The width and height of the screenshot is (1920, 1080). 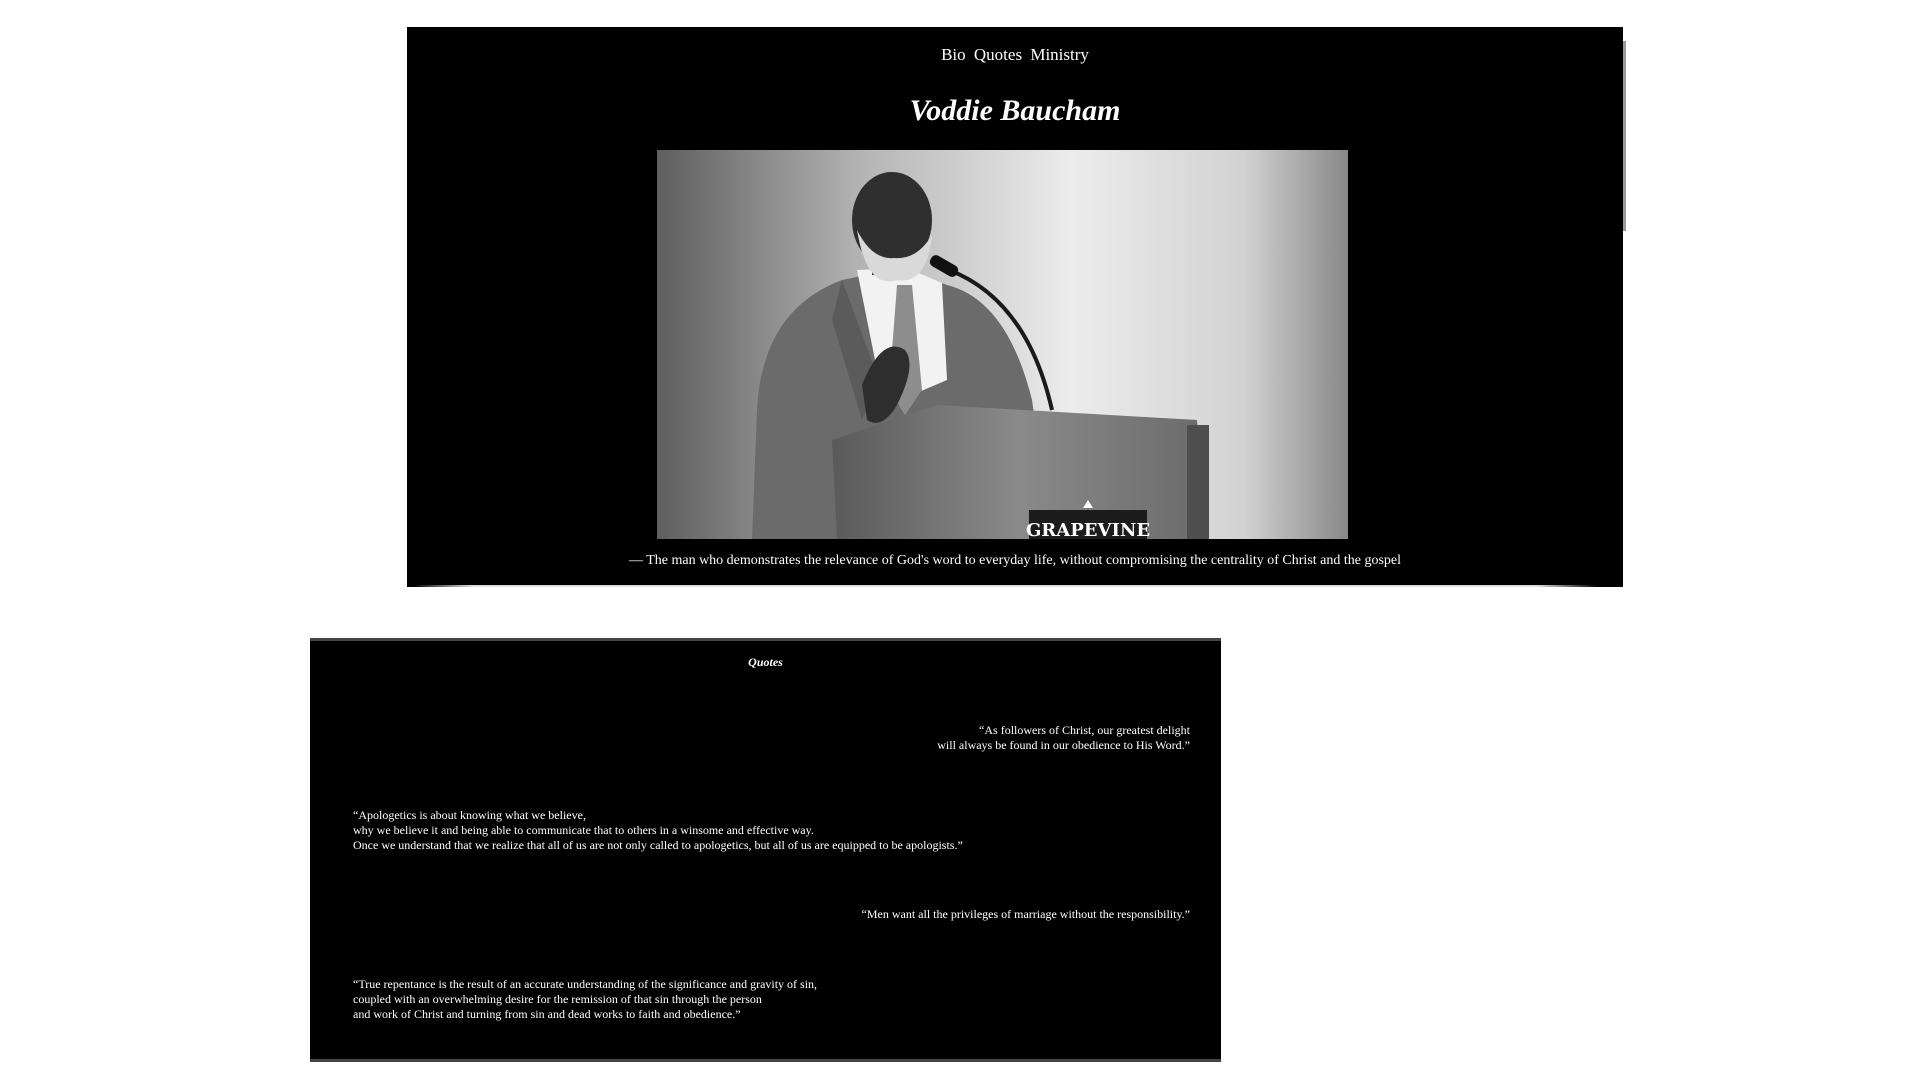 I want to click on divider, so click(x=1005, y=586).